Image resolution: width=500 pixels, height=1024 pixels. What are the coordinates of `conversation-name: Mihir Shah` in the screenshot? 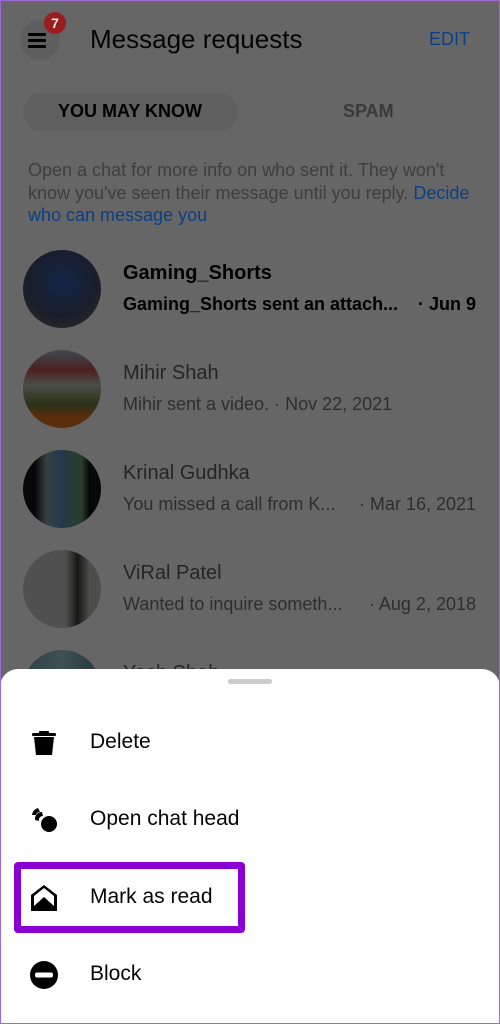 It's located at (171, 373).